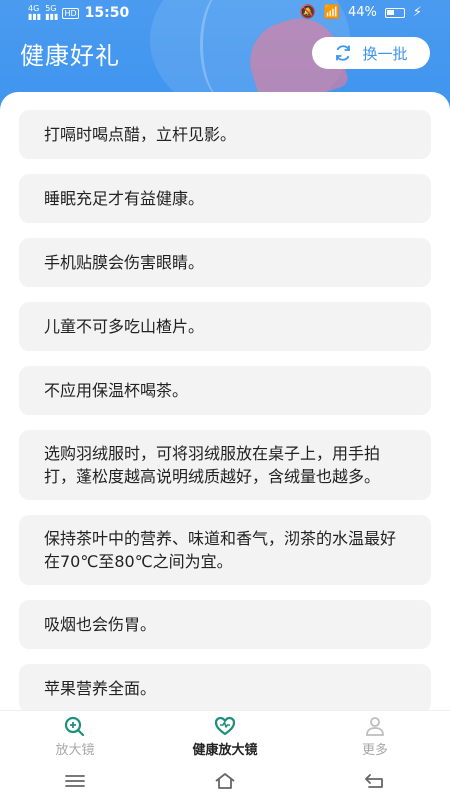 The height and width of the screenshot is (800, 450). I want to click on nav-item-more: 更多, so click(375, 736).